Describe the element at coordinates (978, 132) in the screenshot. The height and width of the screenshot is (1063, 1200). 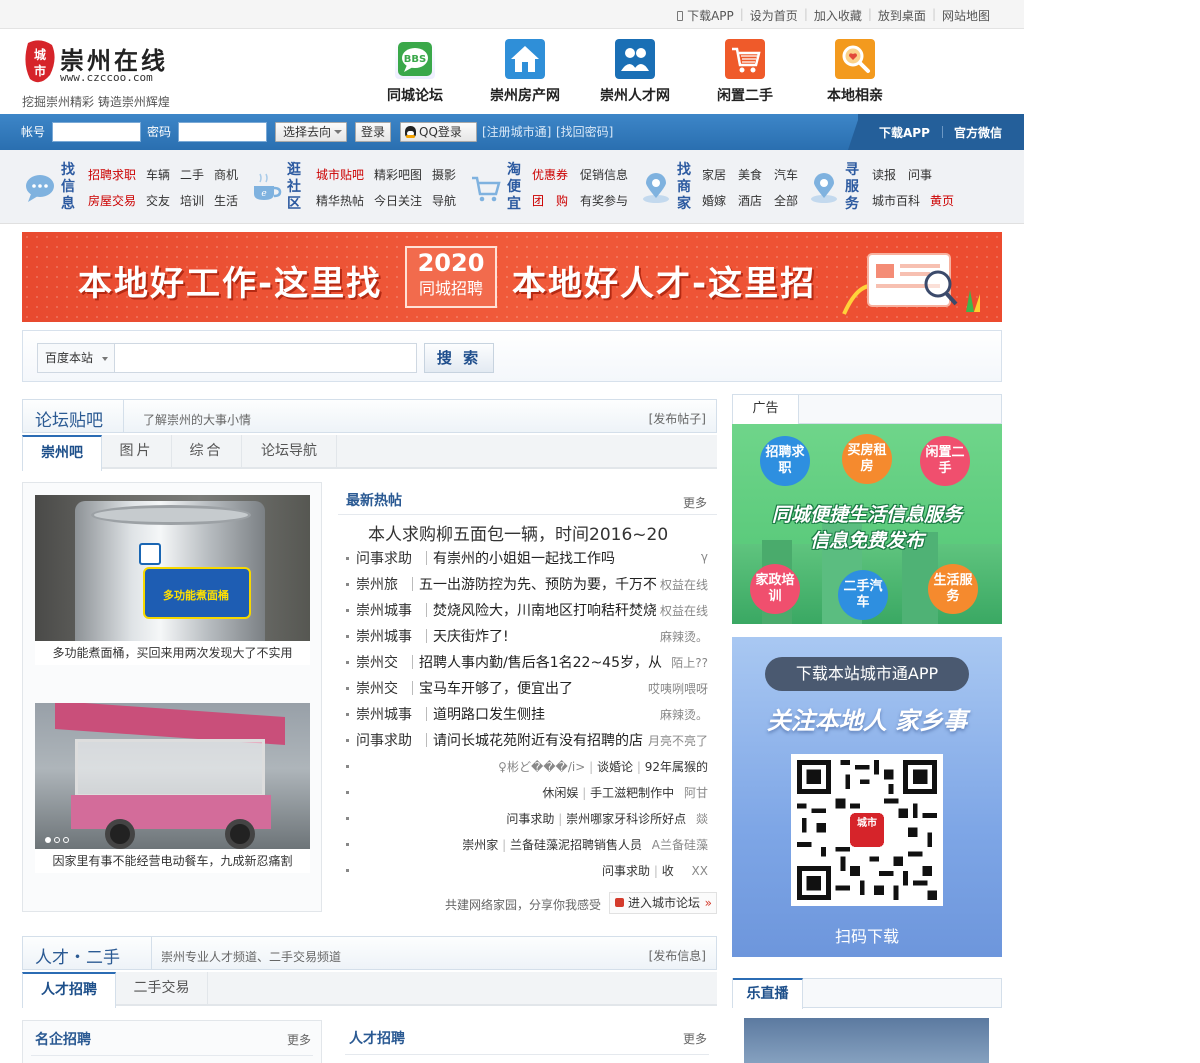
I see `official-wechat-button: 官方微信` at that location.